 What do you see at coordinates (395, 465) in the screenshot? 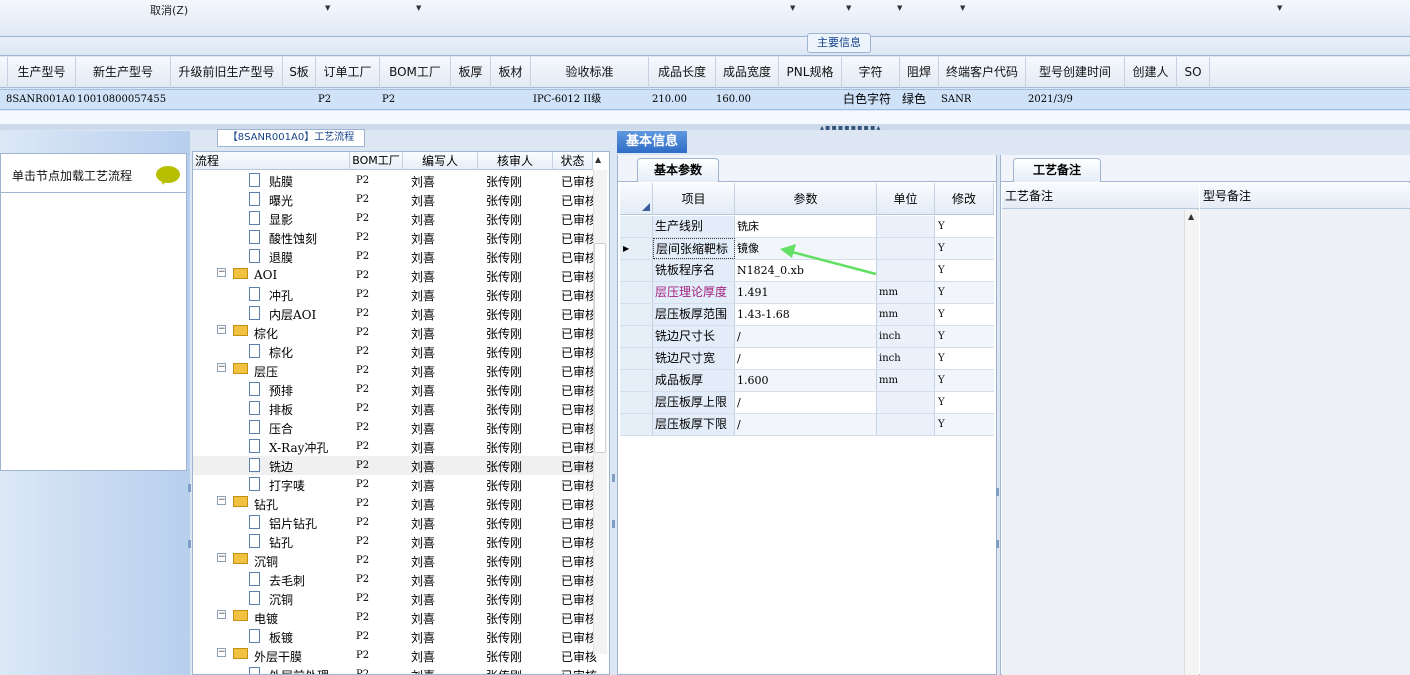
I see `tree-node: 铣边 P2 刘喜 张传刚 已审核` at bounding box center [395, 465].